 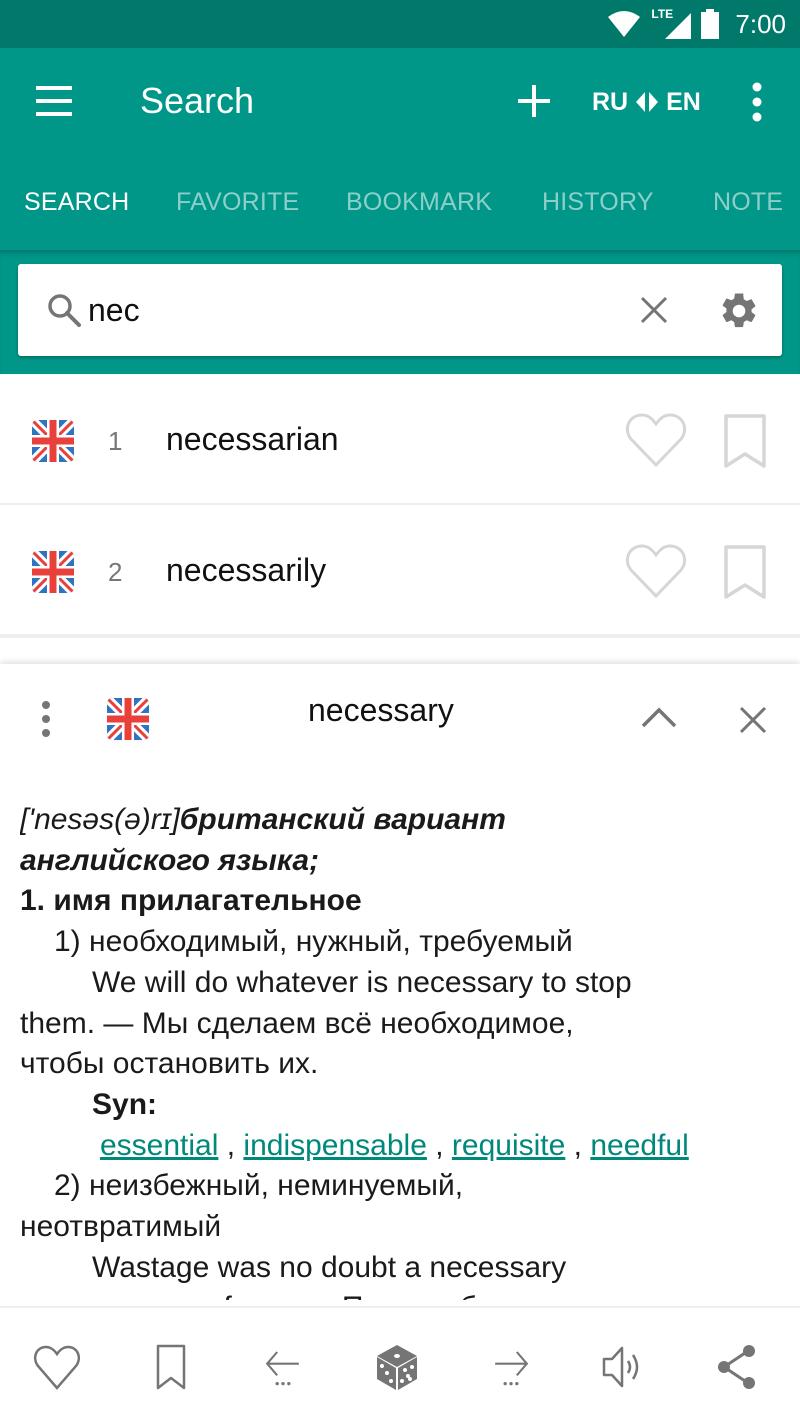 What do you see at coordinates (400, 650) in the screenshot?
I see `list-divider` at bounding box center [400, 650].